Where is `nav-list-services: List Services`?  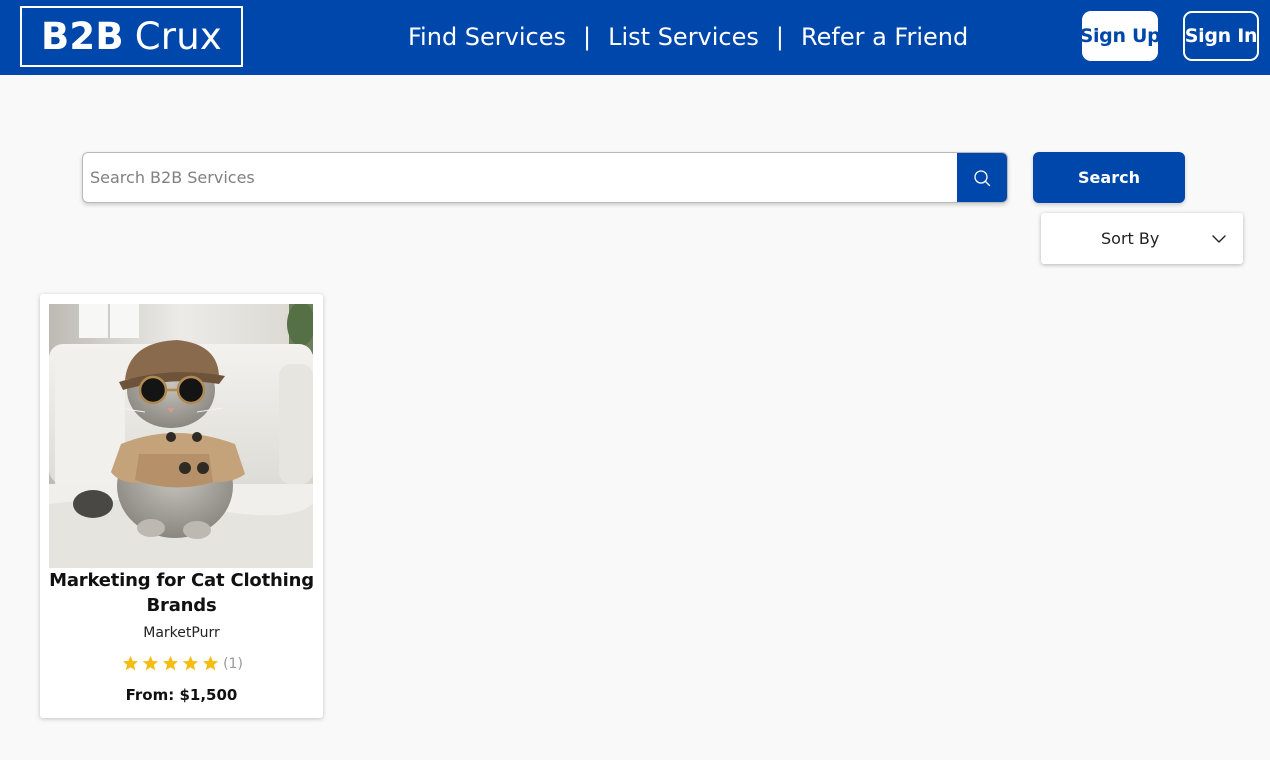
nav-list-services: List Services is located at coordinates (683, 37).